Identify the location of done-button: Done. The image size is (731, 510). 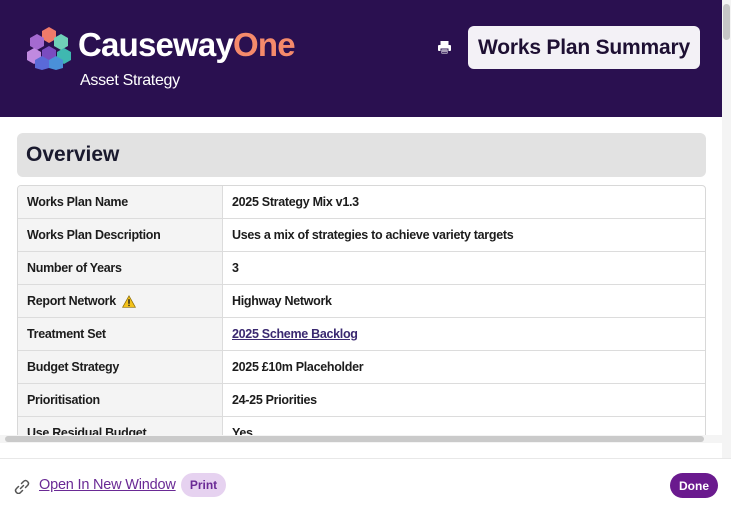
(694, 485).